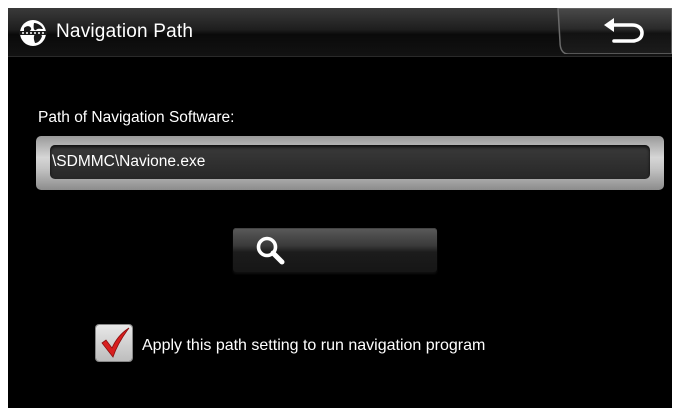  Describe the element at coordinates (33, 33) in the screenshot. I see `globe-icon` at that location.